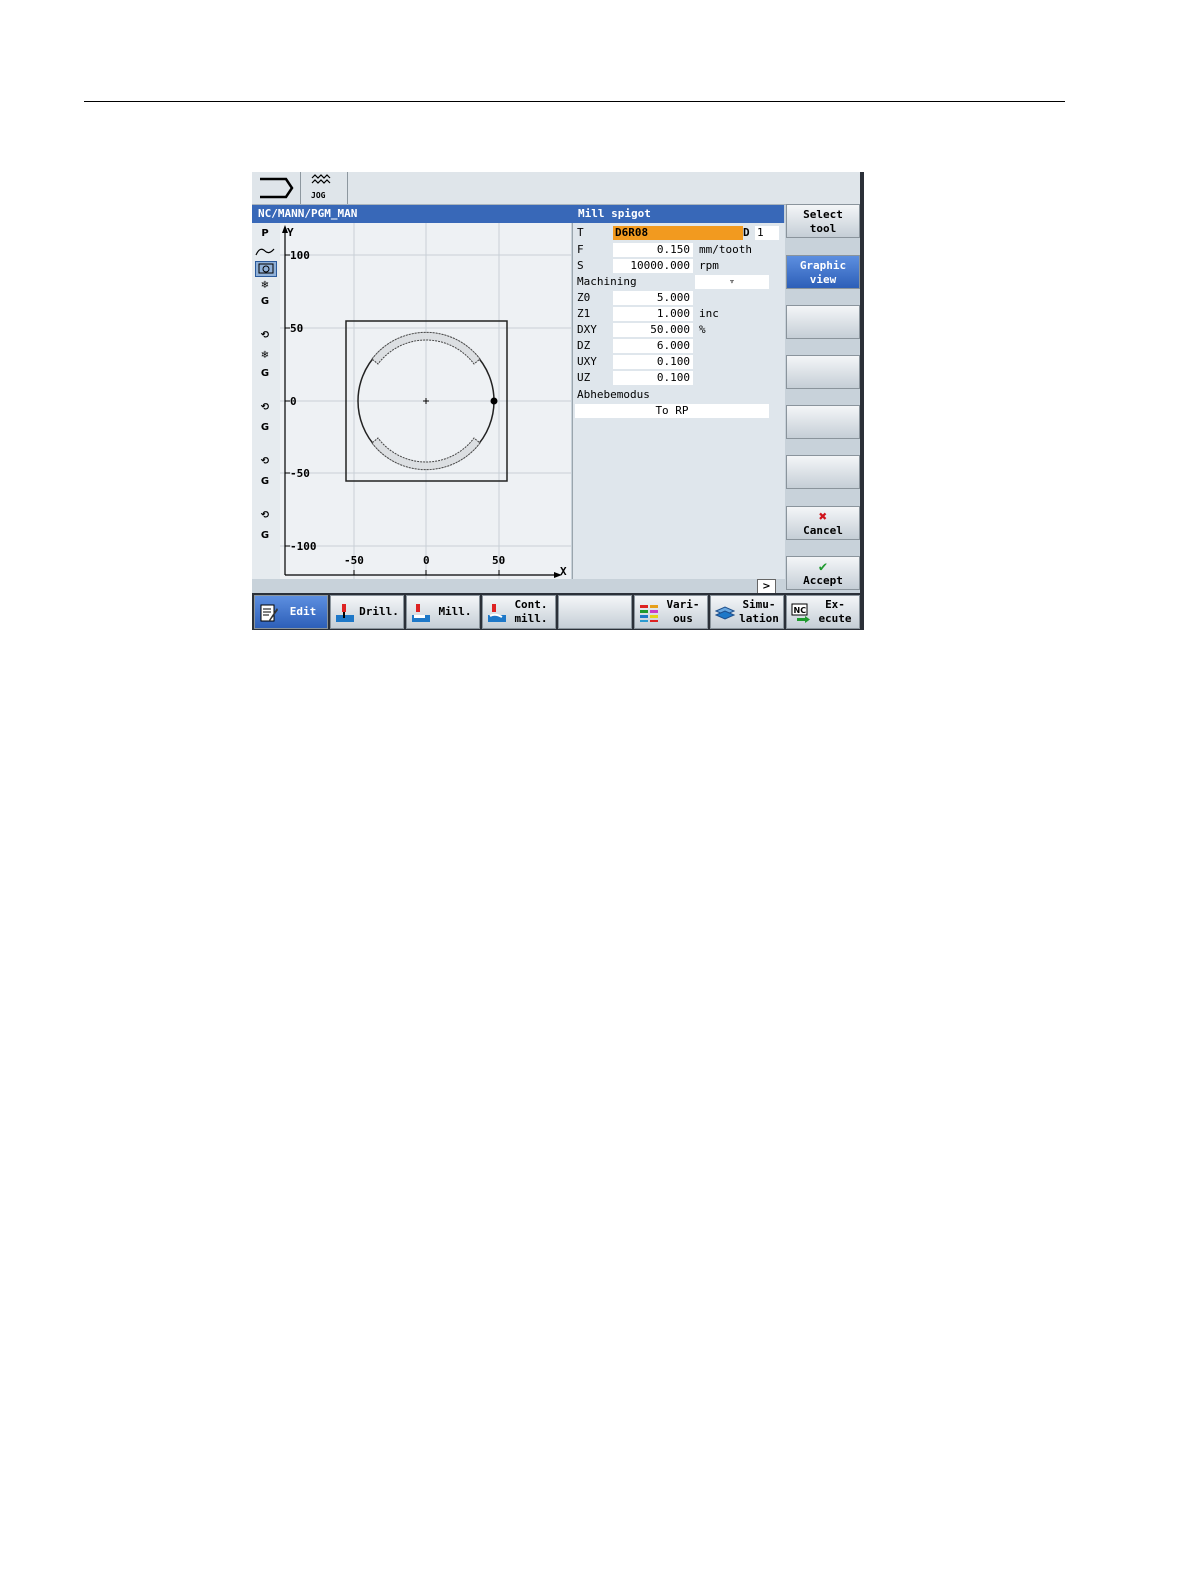  What do you see at coordinates (265, 374) in the screenshot?
I see `g-code-step-2: G` at bounding box center [265, 374].